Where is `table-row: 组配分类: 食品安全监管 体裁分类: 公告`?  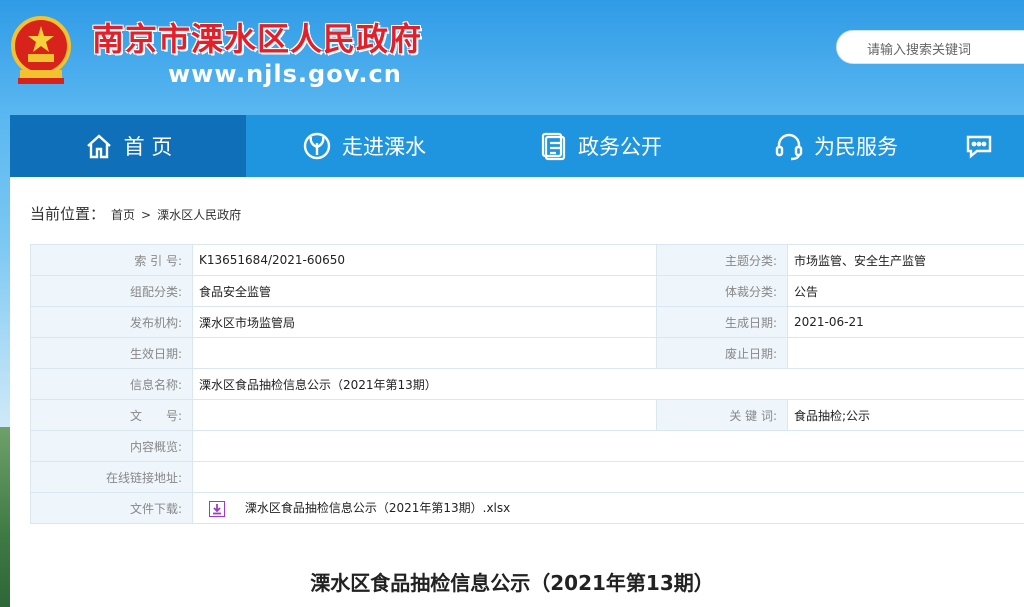
table-row: 组配分类: 食品安全监管 体裁分类: 公告 is located at coordinates (527, 291).